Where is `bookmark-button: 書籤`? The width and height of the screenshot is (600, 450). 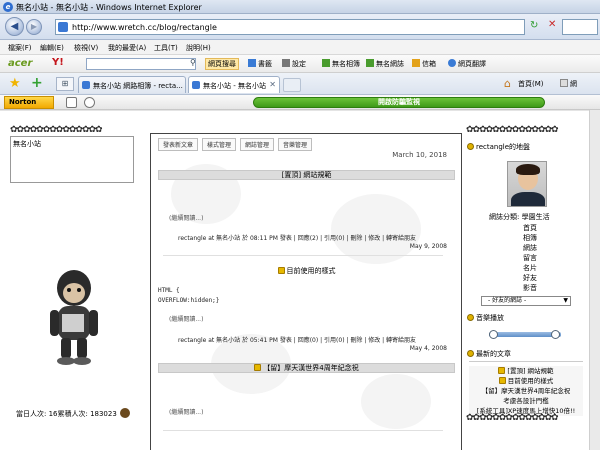
bookmark-button: 書籤 is located at coordinates (260, 64).